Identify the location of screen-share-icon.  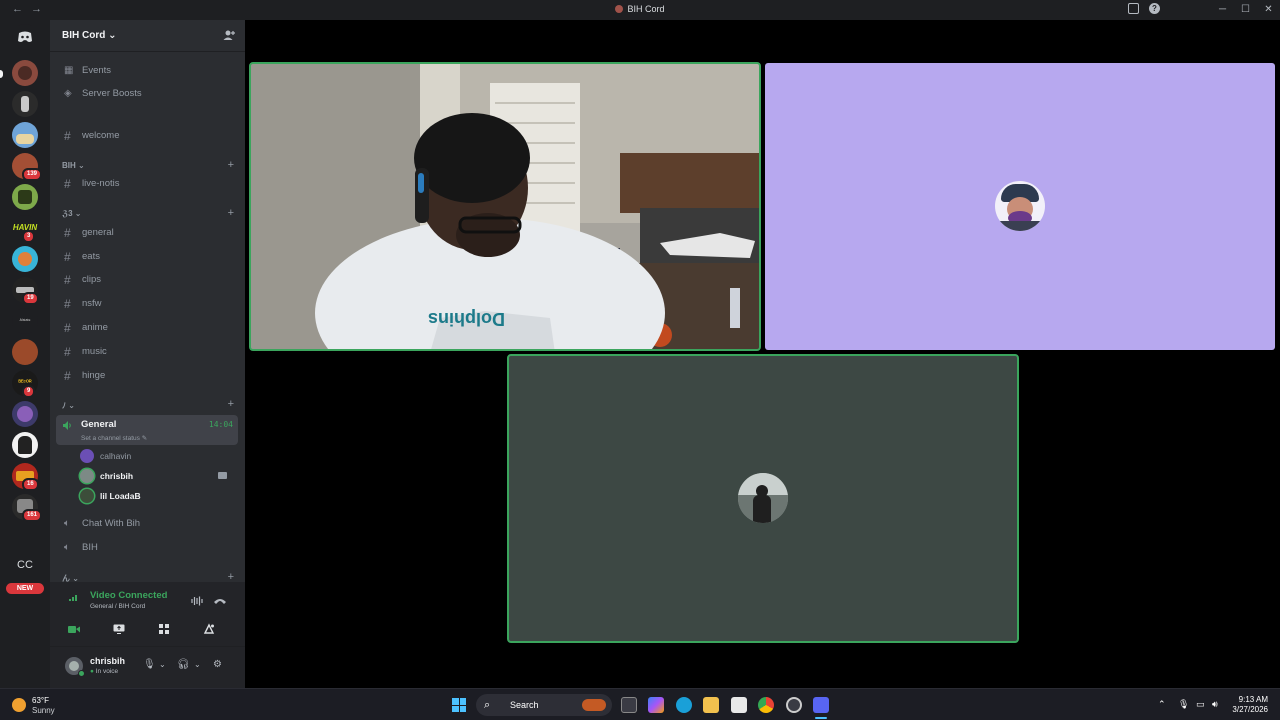
(119, 629).